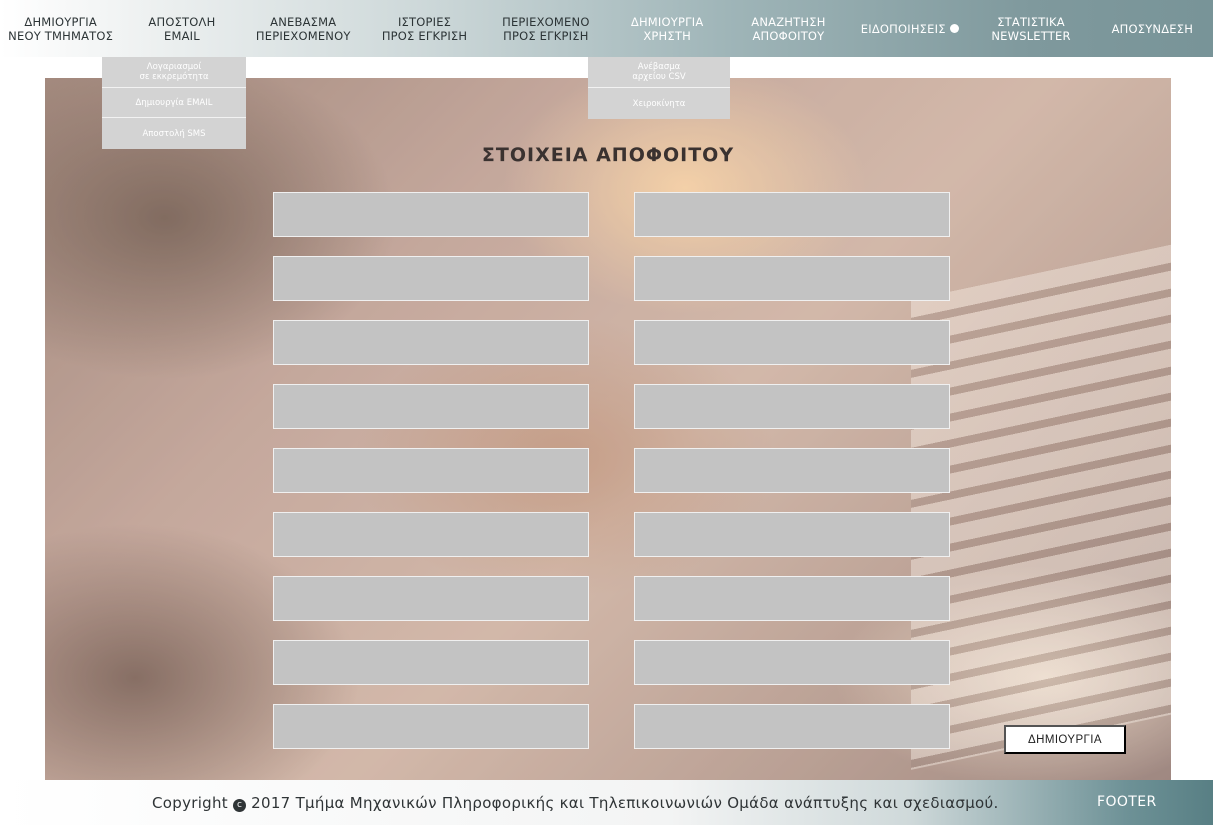 The width and height of the screenshot is (1213, 825). Describe the element at coordinates (1030, 28) in the screenshot. I see `nav-item-newsletter-stats: ΣΤΑΤΙΣΤΙΚΑ NEWSLETTER` at that location.